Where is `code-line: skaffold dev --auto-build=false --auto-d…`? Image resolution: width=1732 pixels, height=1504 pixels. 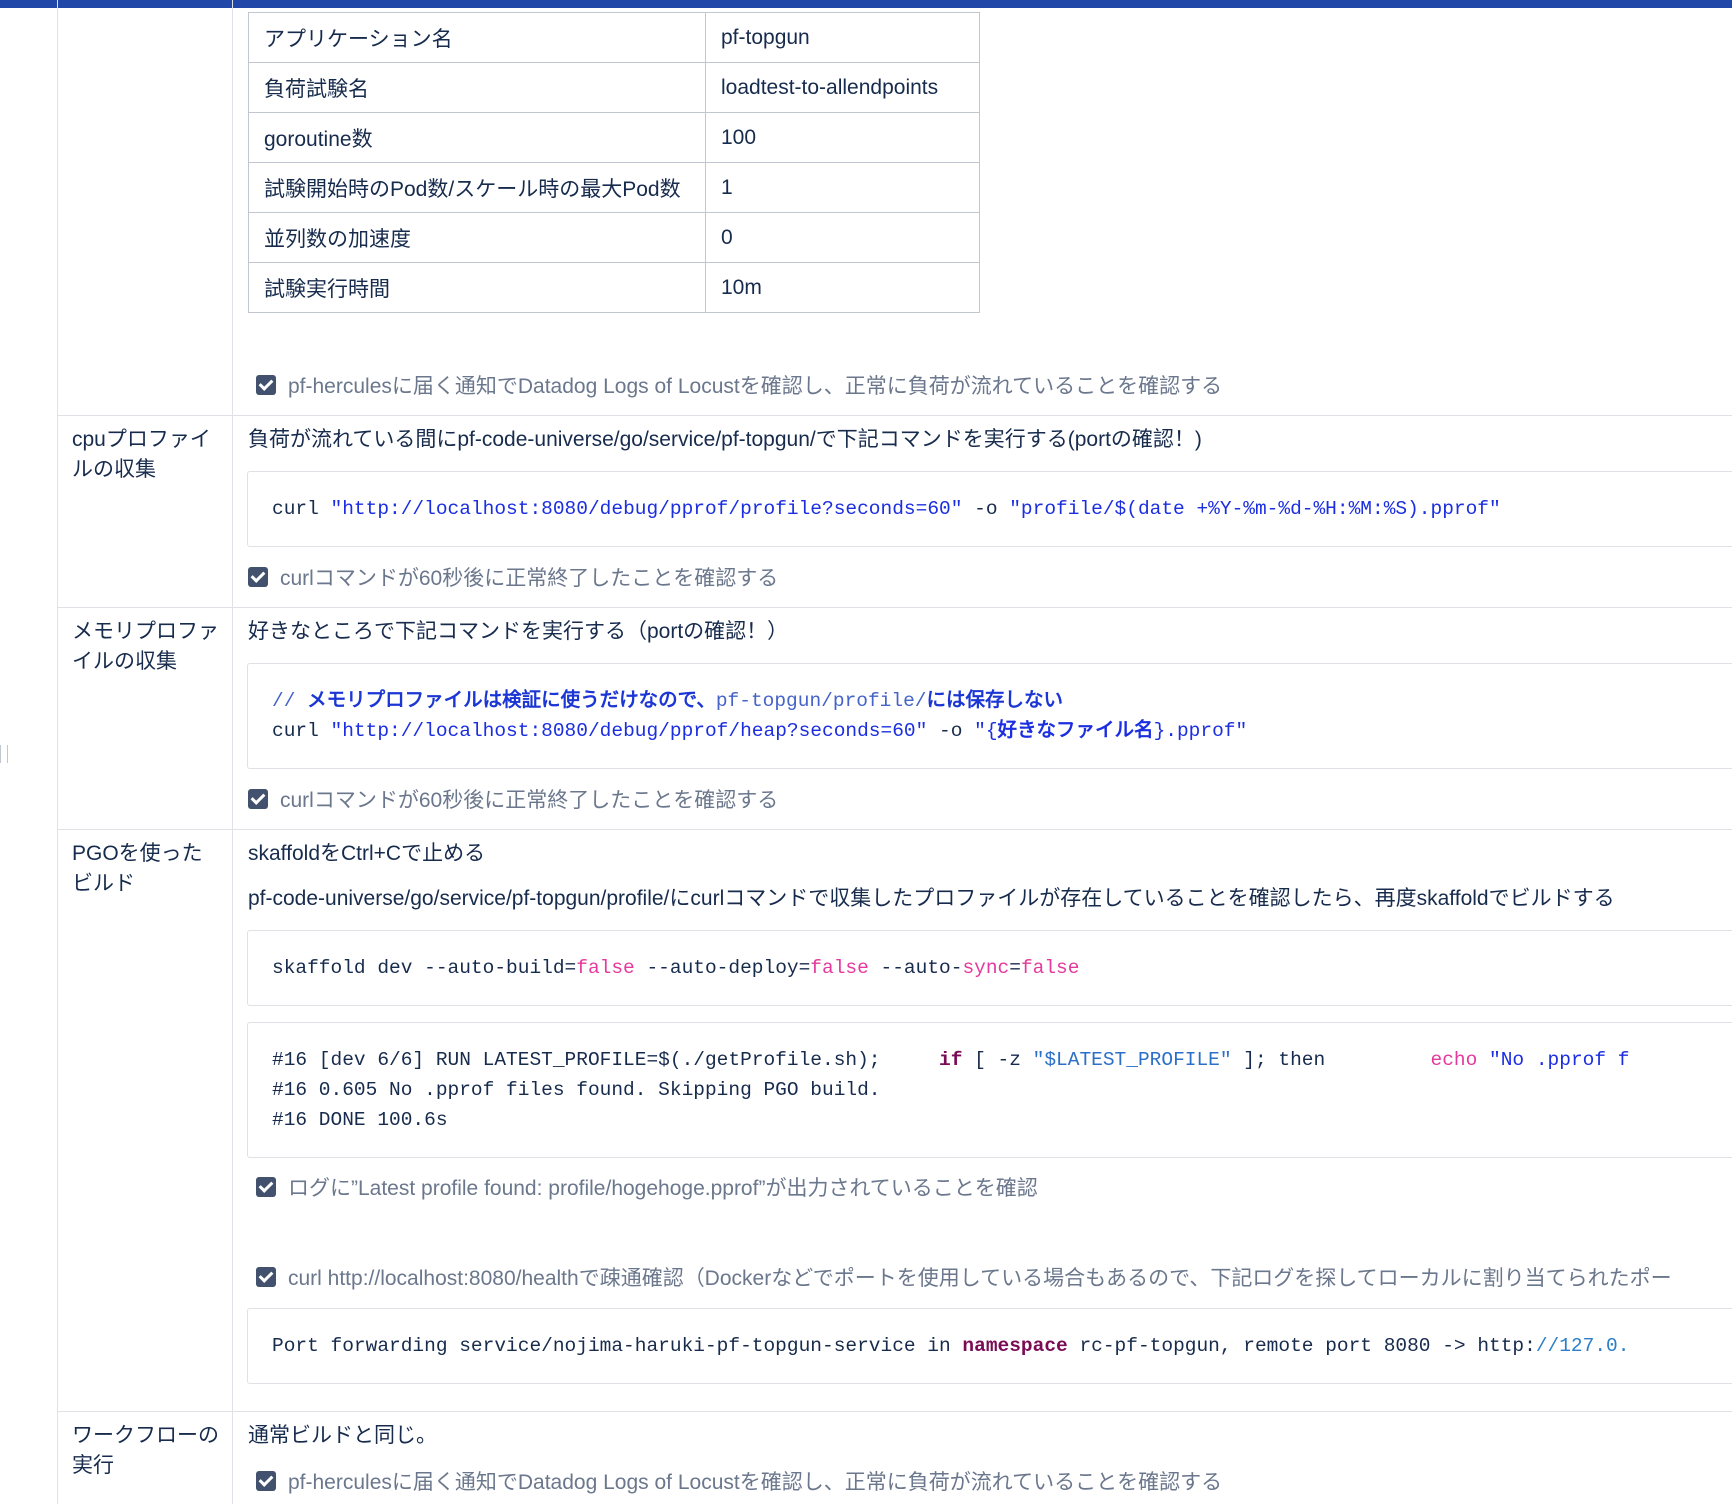 code-line: skaffold dev --auto-build=false --auto-d… is located at coordinates (676, 968).